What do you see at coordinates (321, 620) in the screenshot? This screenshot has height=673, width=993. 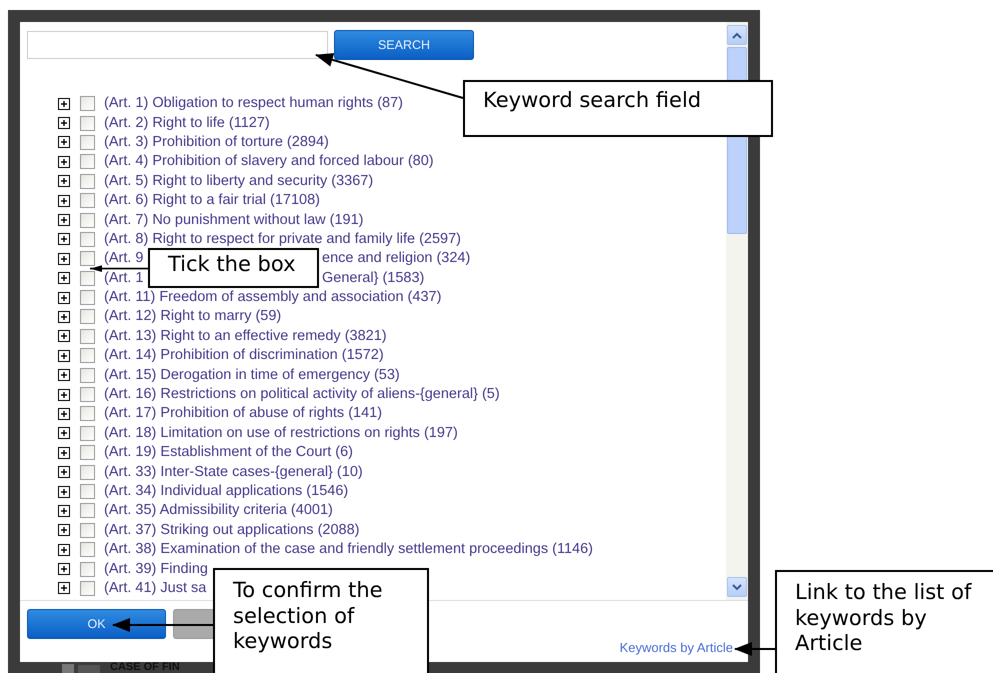 I see `callout: To confirm the selection of keywords` at bounding box center [321, 620].